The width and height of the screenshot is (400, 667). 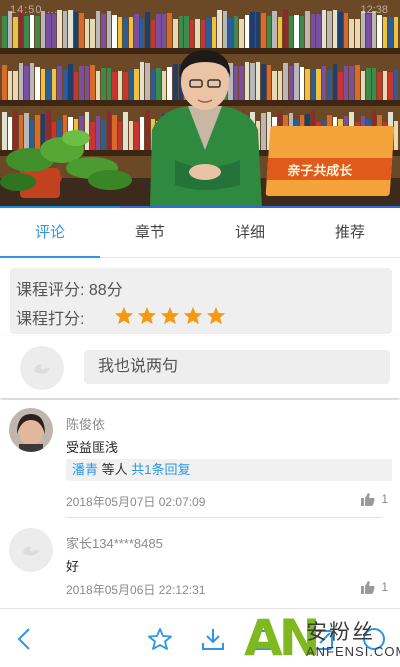 I want to click on tab-recommend-label: 推荐, so click(x=349, y=232).